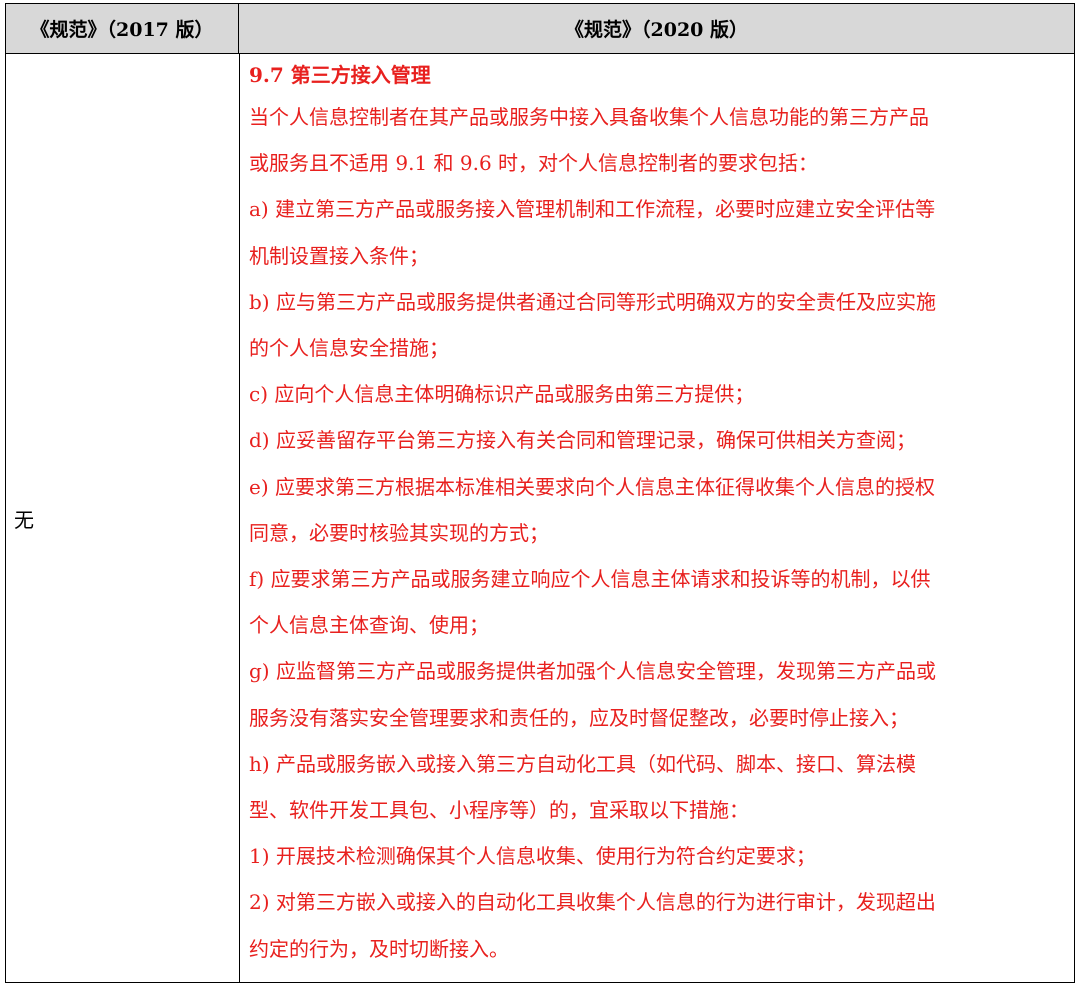 The width and height of the screenshot is (1080, 988). I want to click on text-line: 或服务且不适用 9.1 和 9.6 时，对个人信息控制者的要求包括：, so click(534, 163).